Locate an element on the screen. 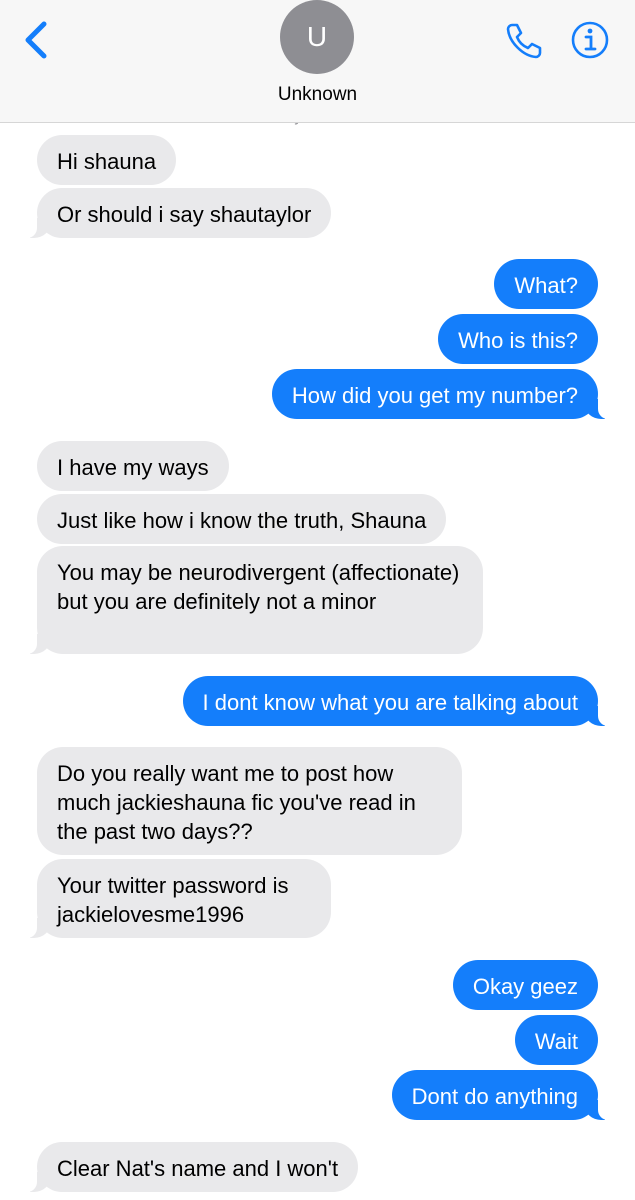 The image size is (635, 1200). message-text: I have my ways is located at coordinates (133, 467).